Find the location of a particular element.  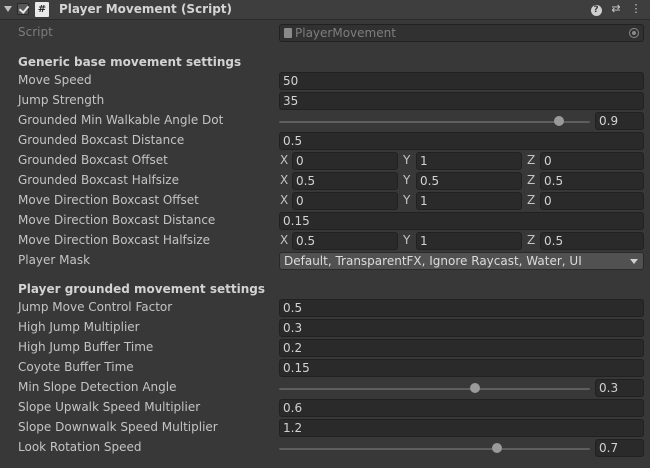

section-generic-title: Generic base movement settings is located at coordinates (130, 62).